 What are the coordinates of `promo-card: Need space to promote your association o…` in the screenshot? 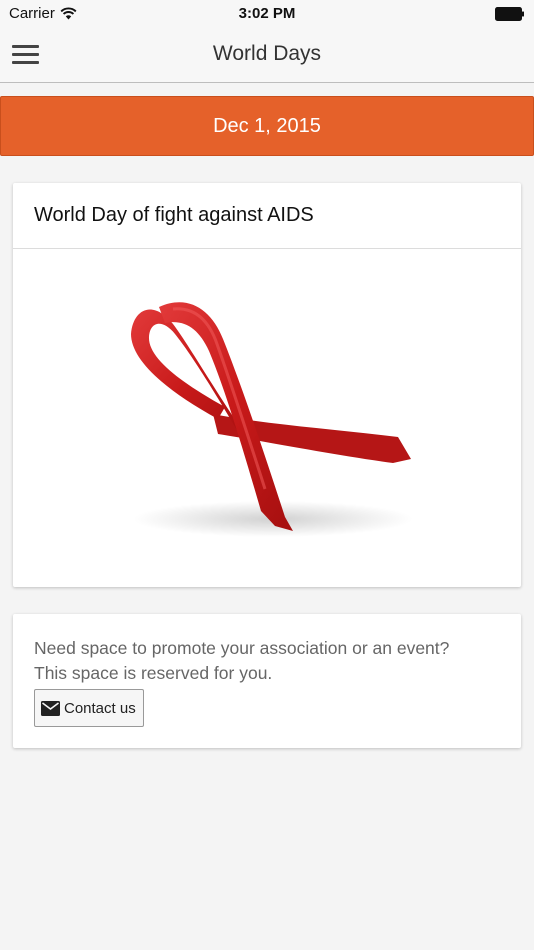 It's located at (267, 681).